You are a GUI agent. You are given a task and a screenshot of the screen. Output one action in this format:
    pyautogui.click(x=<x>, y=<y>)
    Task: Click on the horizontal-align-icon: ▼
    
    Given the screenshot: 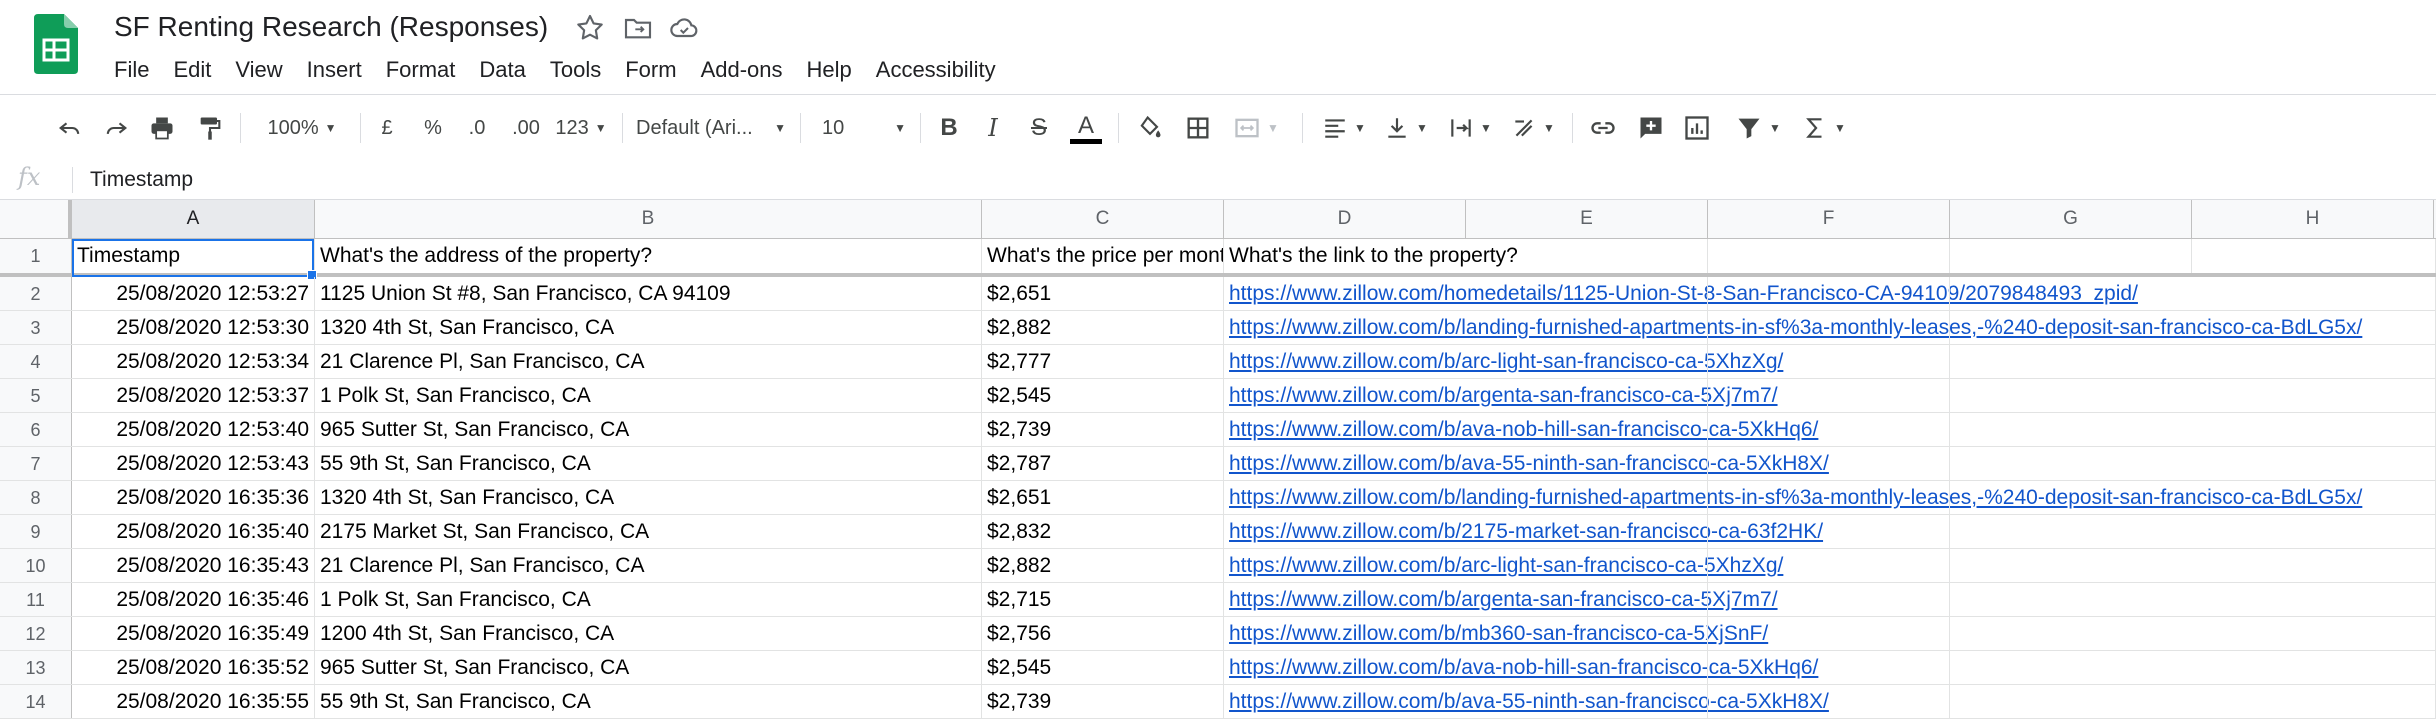 What is the action you would take?
    pyautogui.click(x=1344, y=128)
    